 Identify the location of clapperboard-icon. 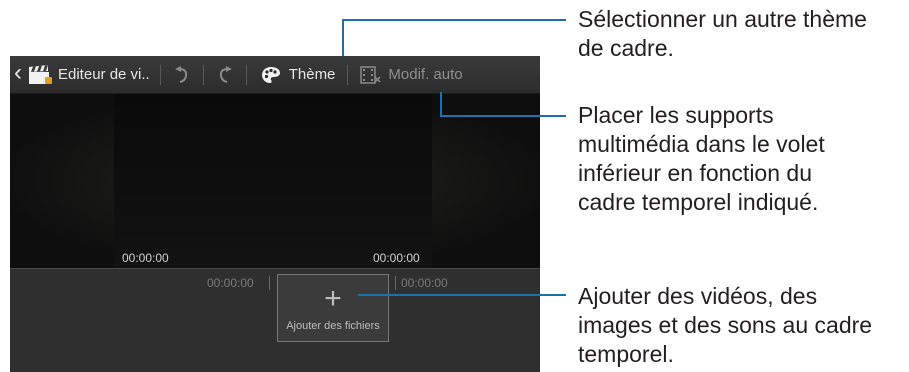
(40, 74).